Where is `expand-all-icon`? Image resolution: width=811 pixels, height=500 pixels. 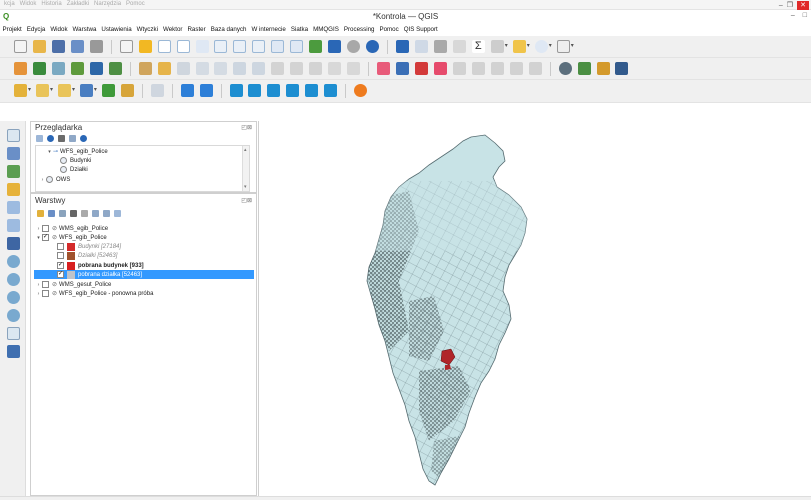 expand-all-icon is located at coordinates (95, 213).